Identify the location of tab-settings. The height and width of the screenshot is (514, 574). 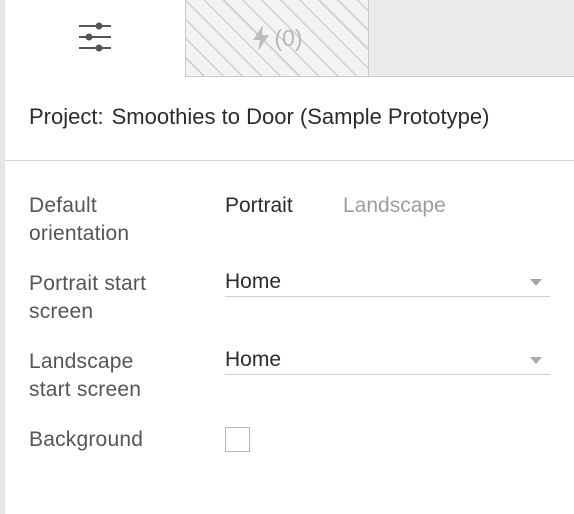
(95, 39).